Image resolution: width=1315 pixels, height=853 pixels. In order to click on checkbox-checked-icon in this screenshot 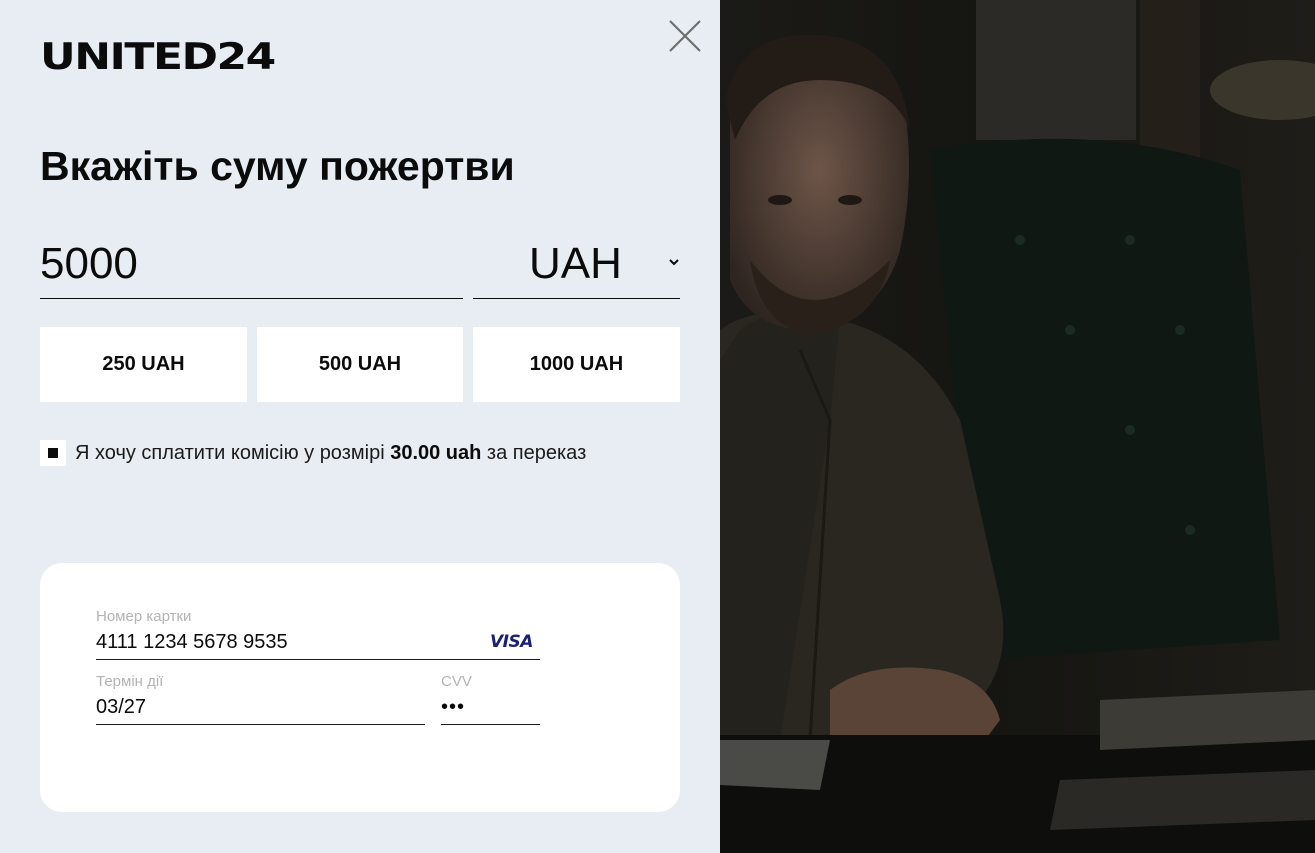, I will do `click(53, 453)`.